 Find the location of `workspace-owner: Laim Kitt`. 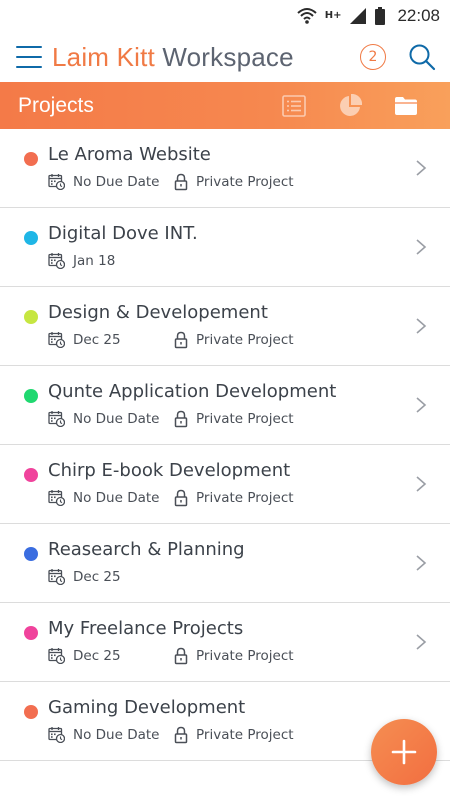

workspace-owner: Laim Kitt is located at coordinates (107, 56).